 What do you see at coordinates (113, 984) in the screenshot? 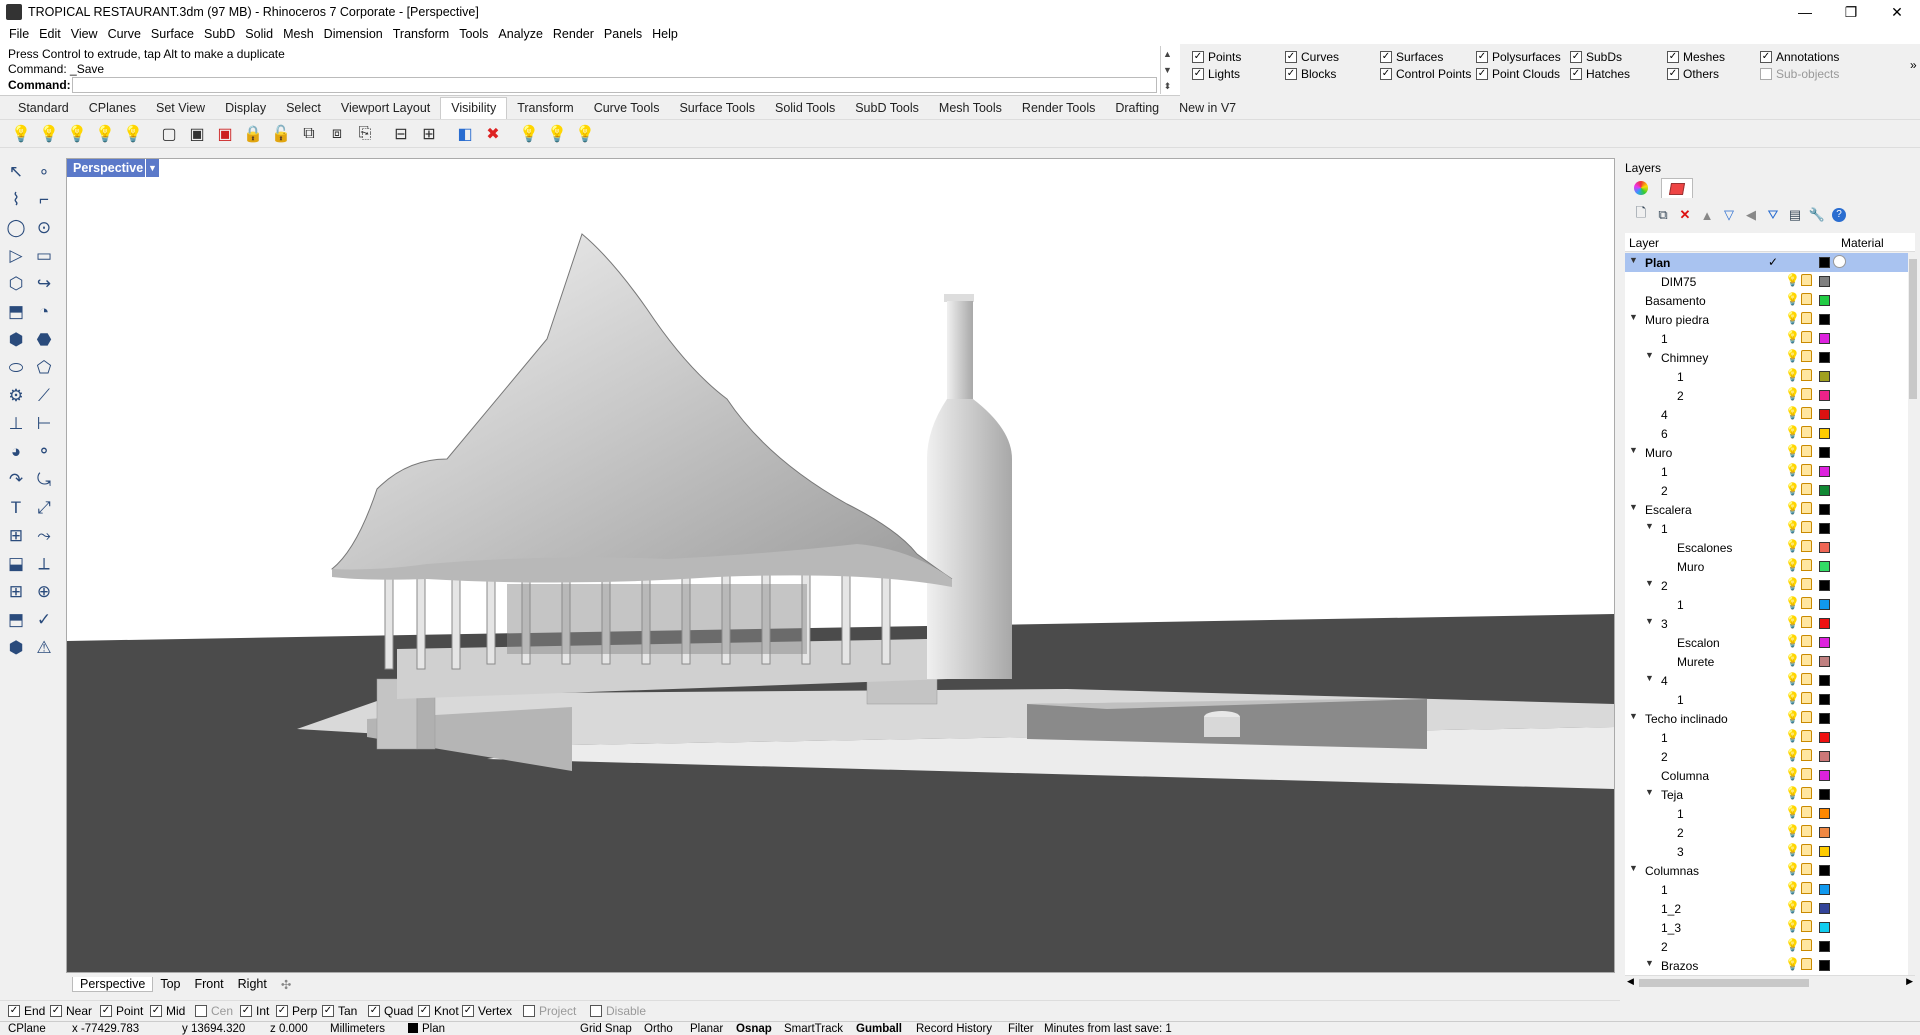
I see `viewport-tab-perspective: Perspective` at bounding box center [113, 984].